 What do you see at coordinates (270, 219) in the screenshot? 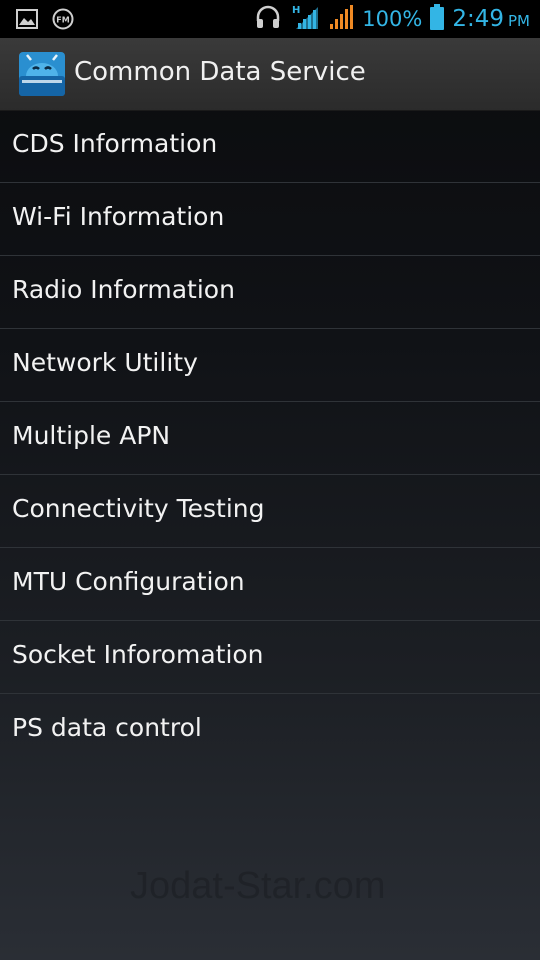
I see `menu-item-wifi-information: Wi-Fi Information` at bounding box center [270, 219].